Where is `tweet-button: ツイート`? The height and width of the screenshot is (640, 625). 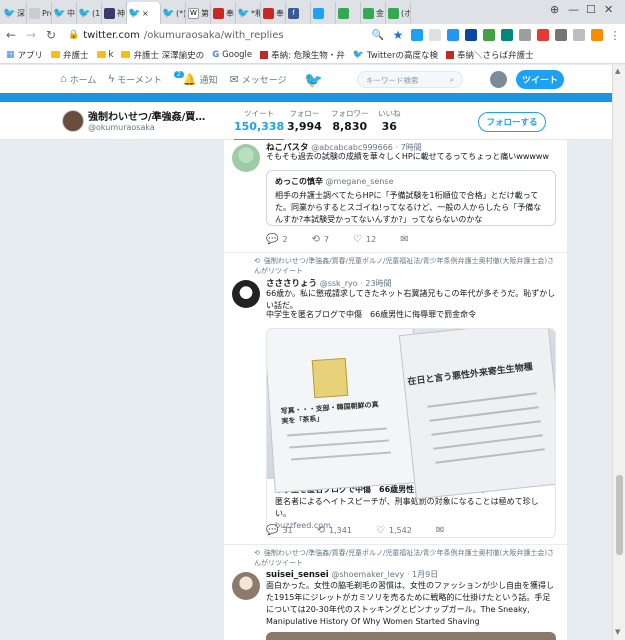 tweet-button: ツイート is located at coordinates (540, 79).